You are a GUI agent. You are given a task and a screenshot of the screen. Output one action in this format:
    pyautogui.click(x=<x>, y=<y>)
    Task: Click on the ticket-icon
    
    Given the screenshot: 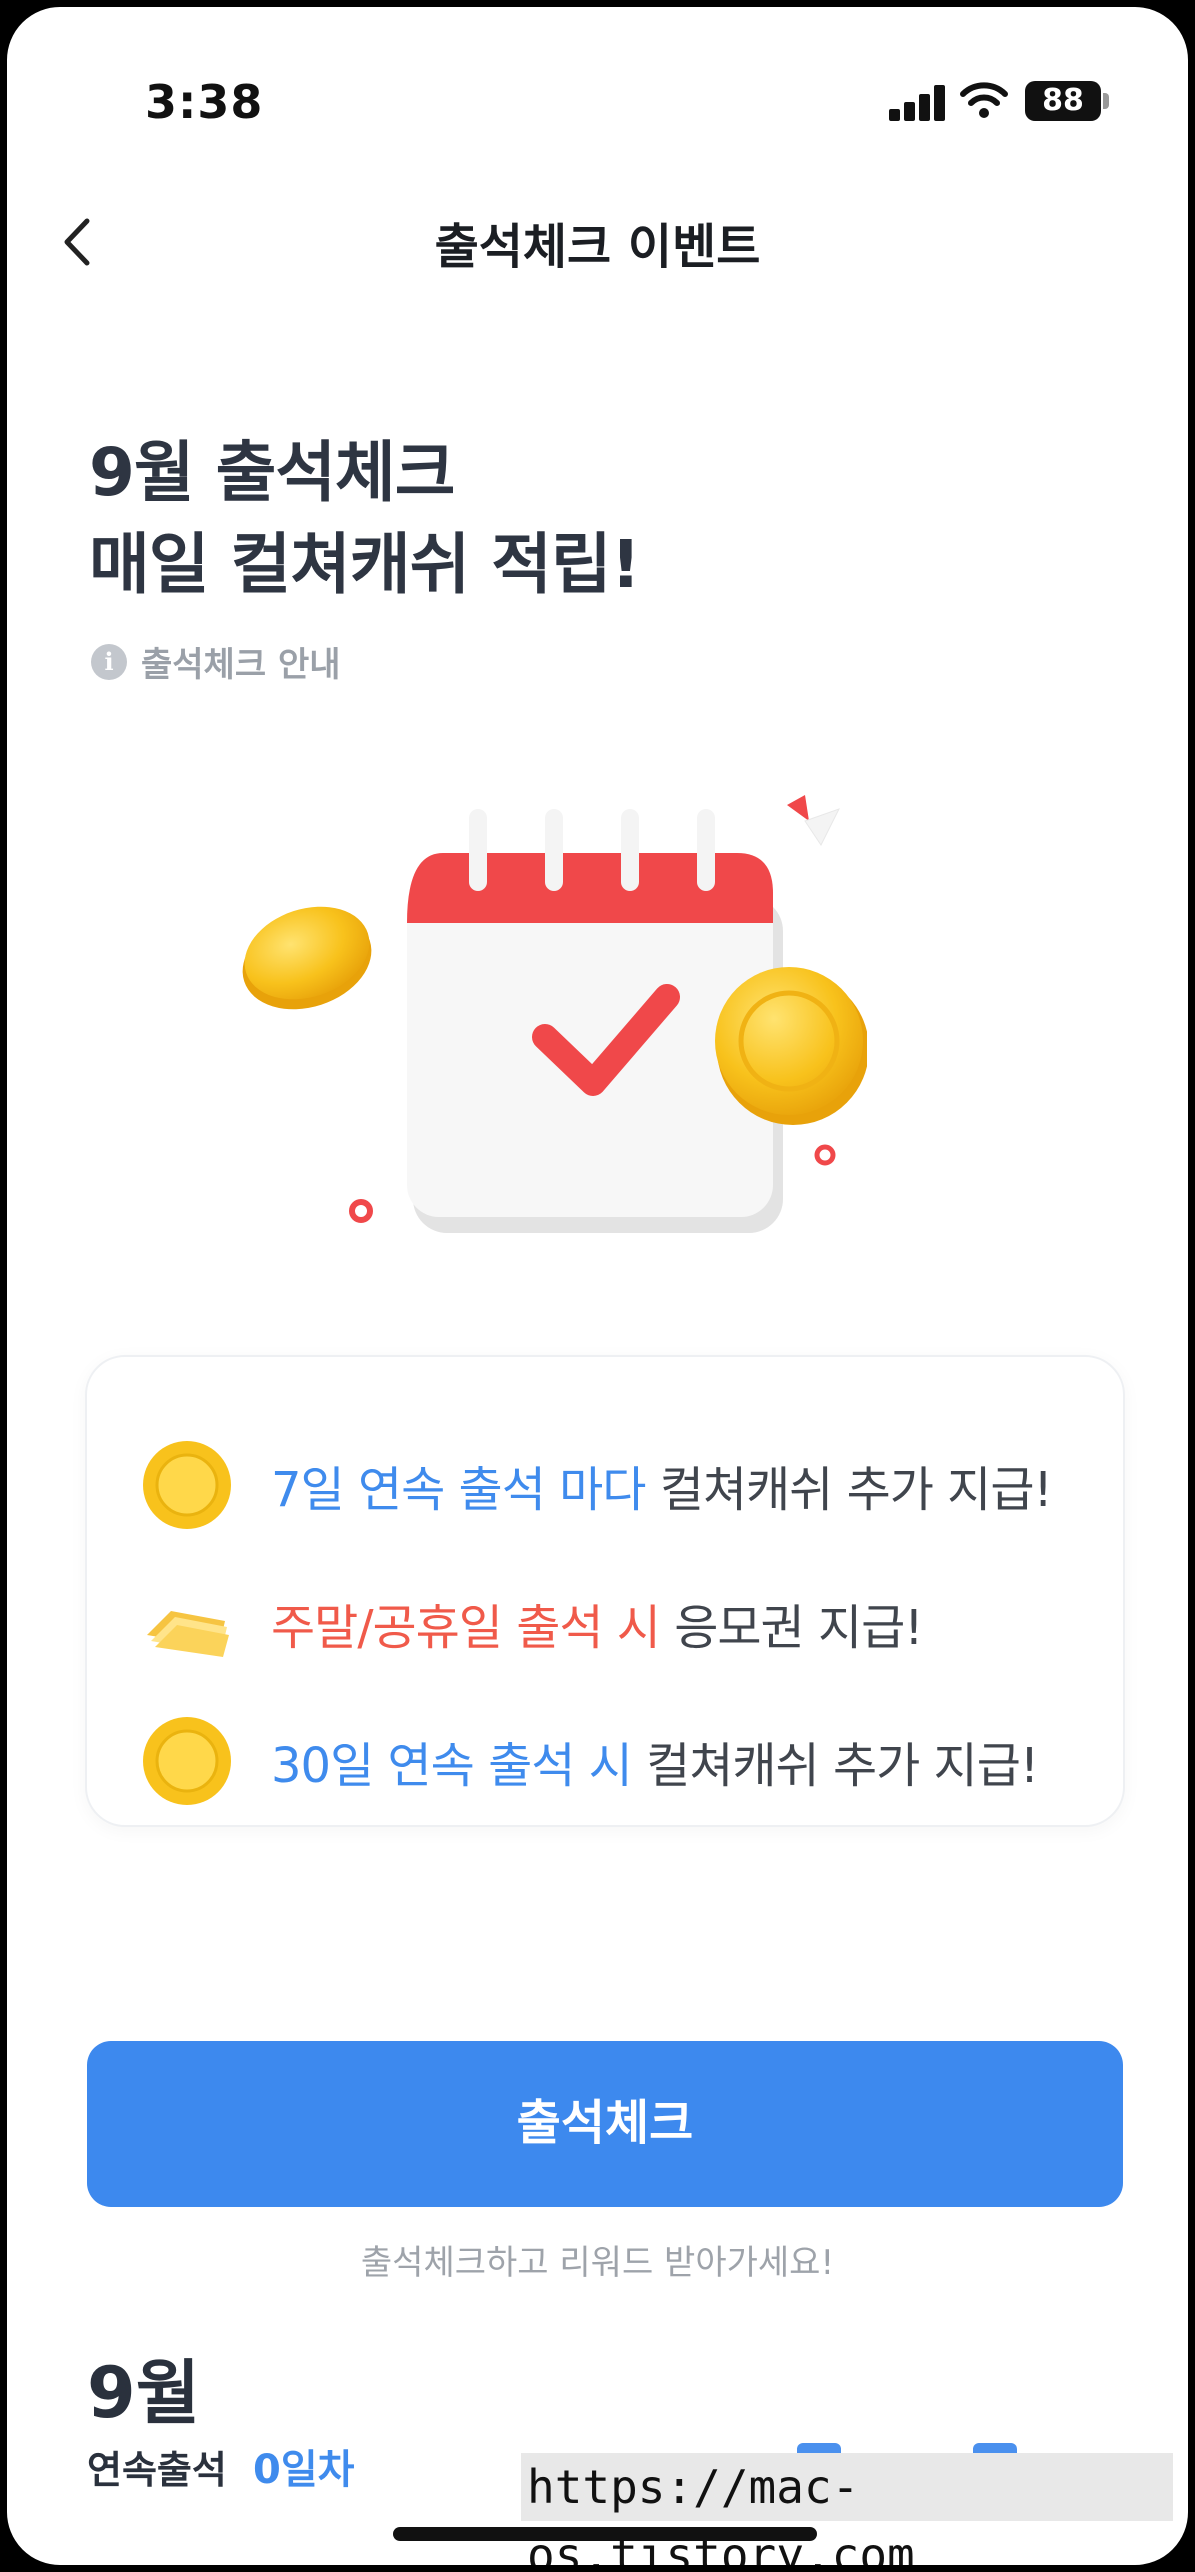 What is the action you would take?
    pyautogui.click(x=188, y=1634)
    